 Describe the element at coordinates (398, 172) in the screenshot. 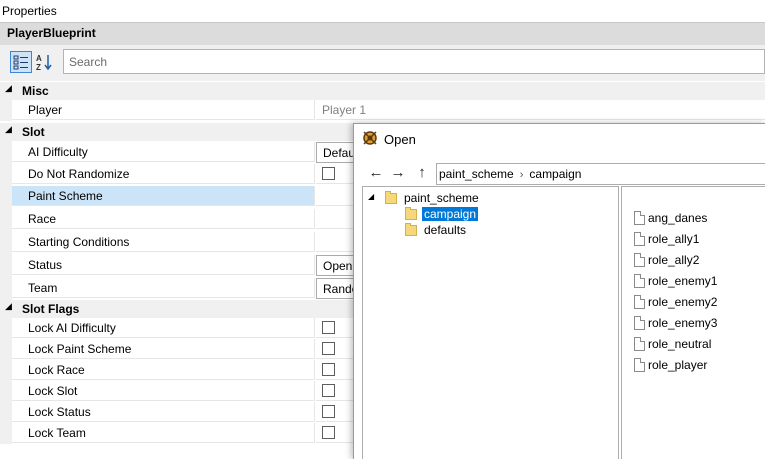

I see `forward-arrow-icon: →` at that location.